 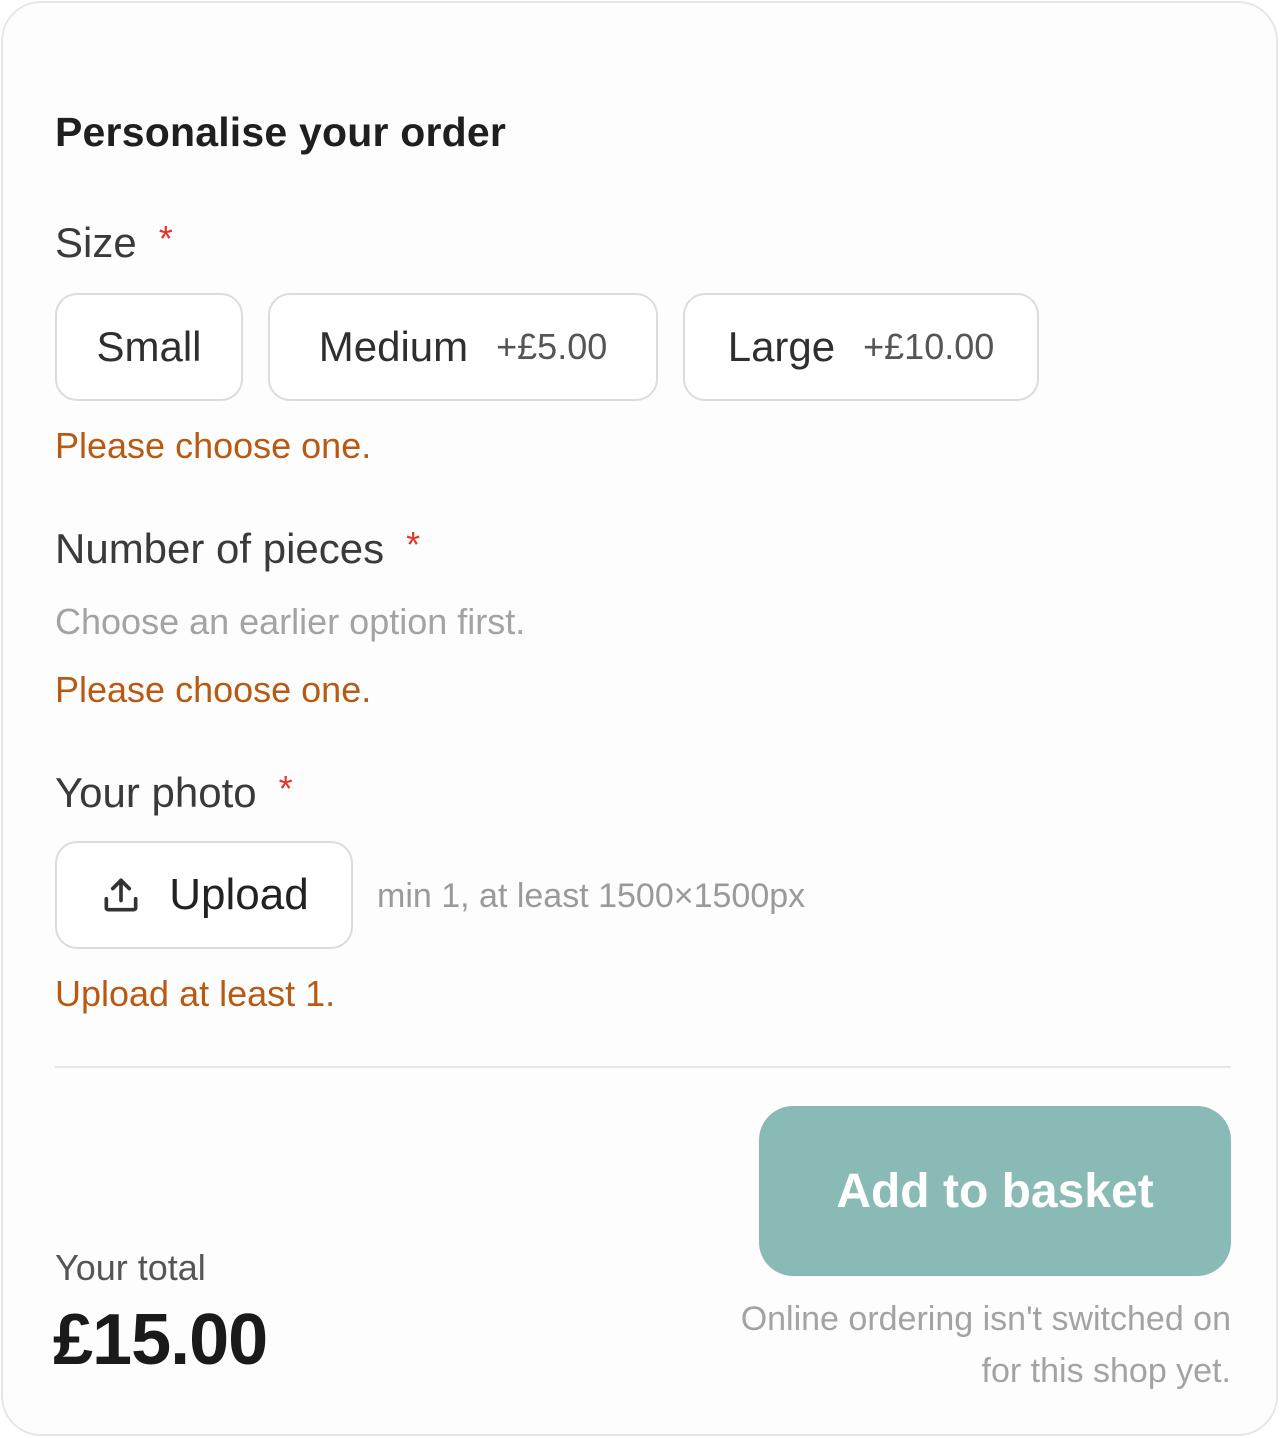 What do you see at coordinates (591, 896) in the screenshot?
I see `upload-requirements: min 1, at least 1500×1500px` at bounding box center [591, 896].